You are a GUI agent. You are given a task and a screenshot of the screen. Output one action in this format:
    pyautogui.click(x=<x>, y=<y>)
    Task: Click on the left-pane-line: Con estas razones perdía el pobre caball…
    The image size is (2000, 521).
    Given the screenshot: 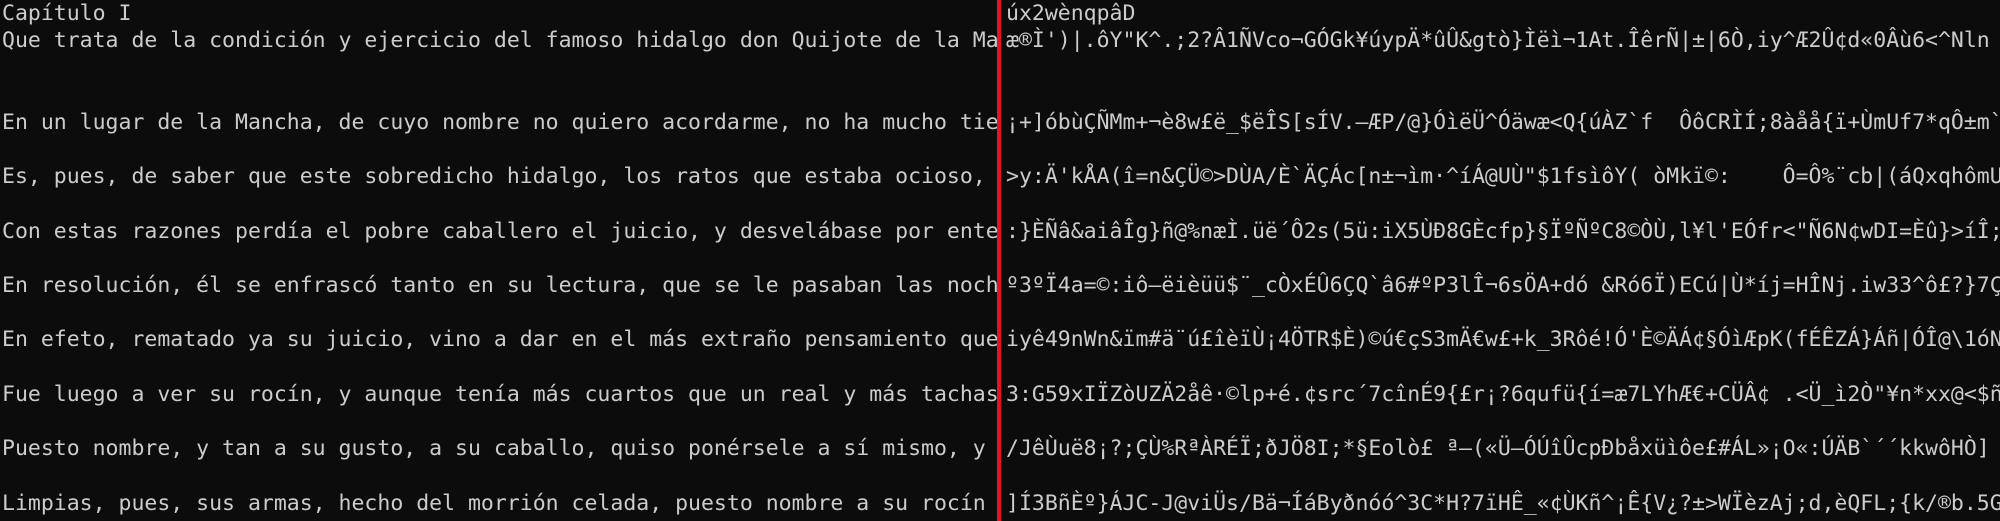 What is the action you would take?
    pyautogui.click(x=499, y=231)
    